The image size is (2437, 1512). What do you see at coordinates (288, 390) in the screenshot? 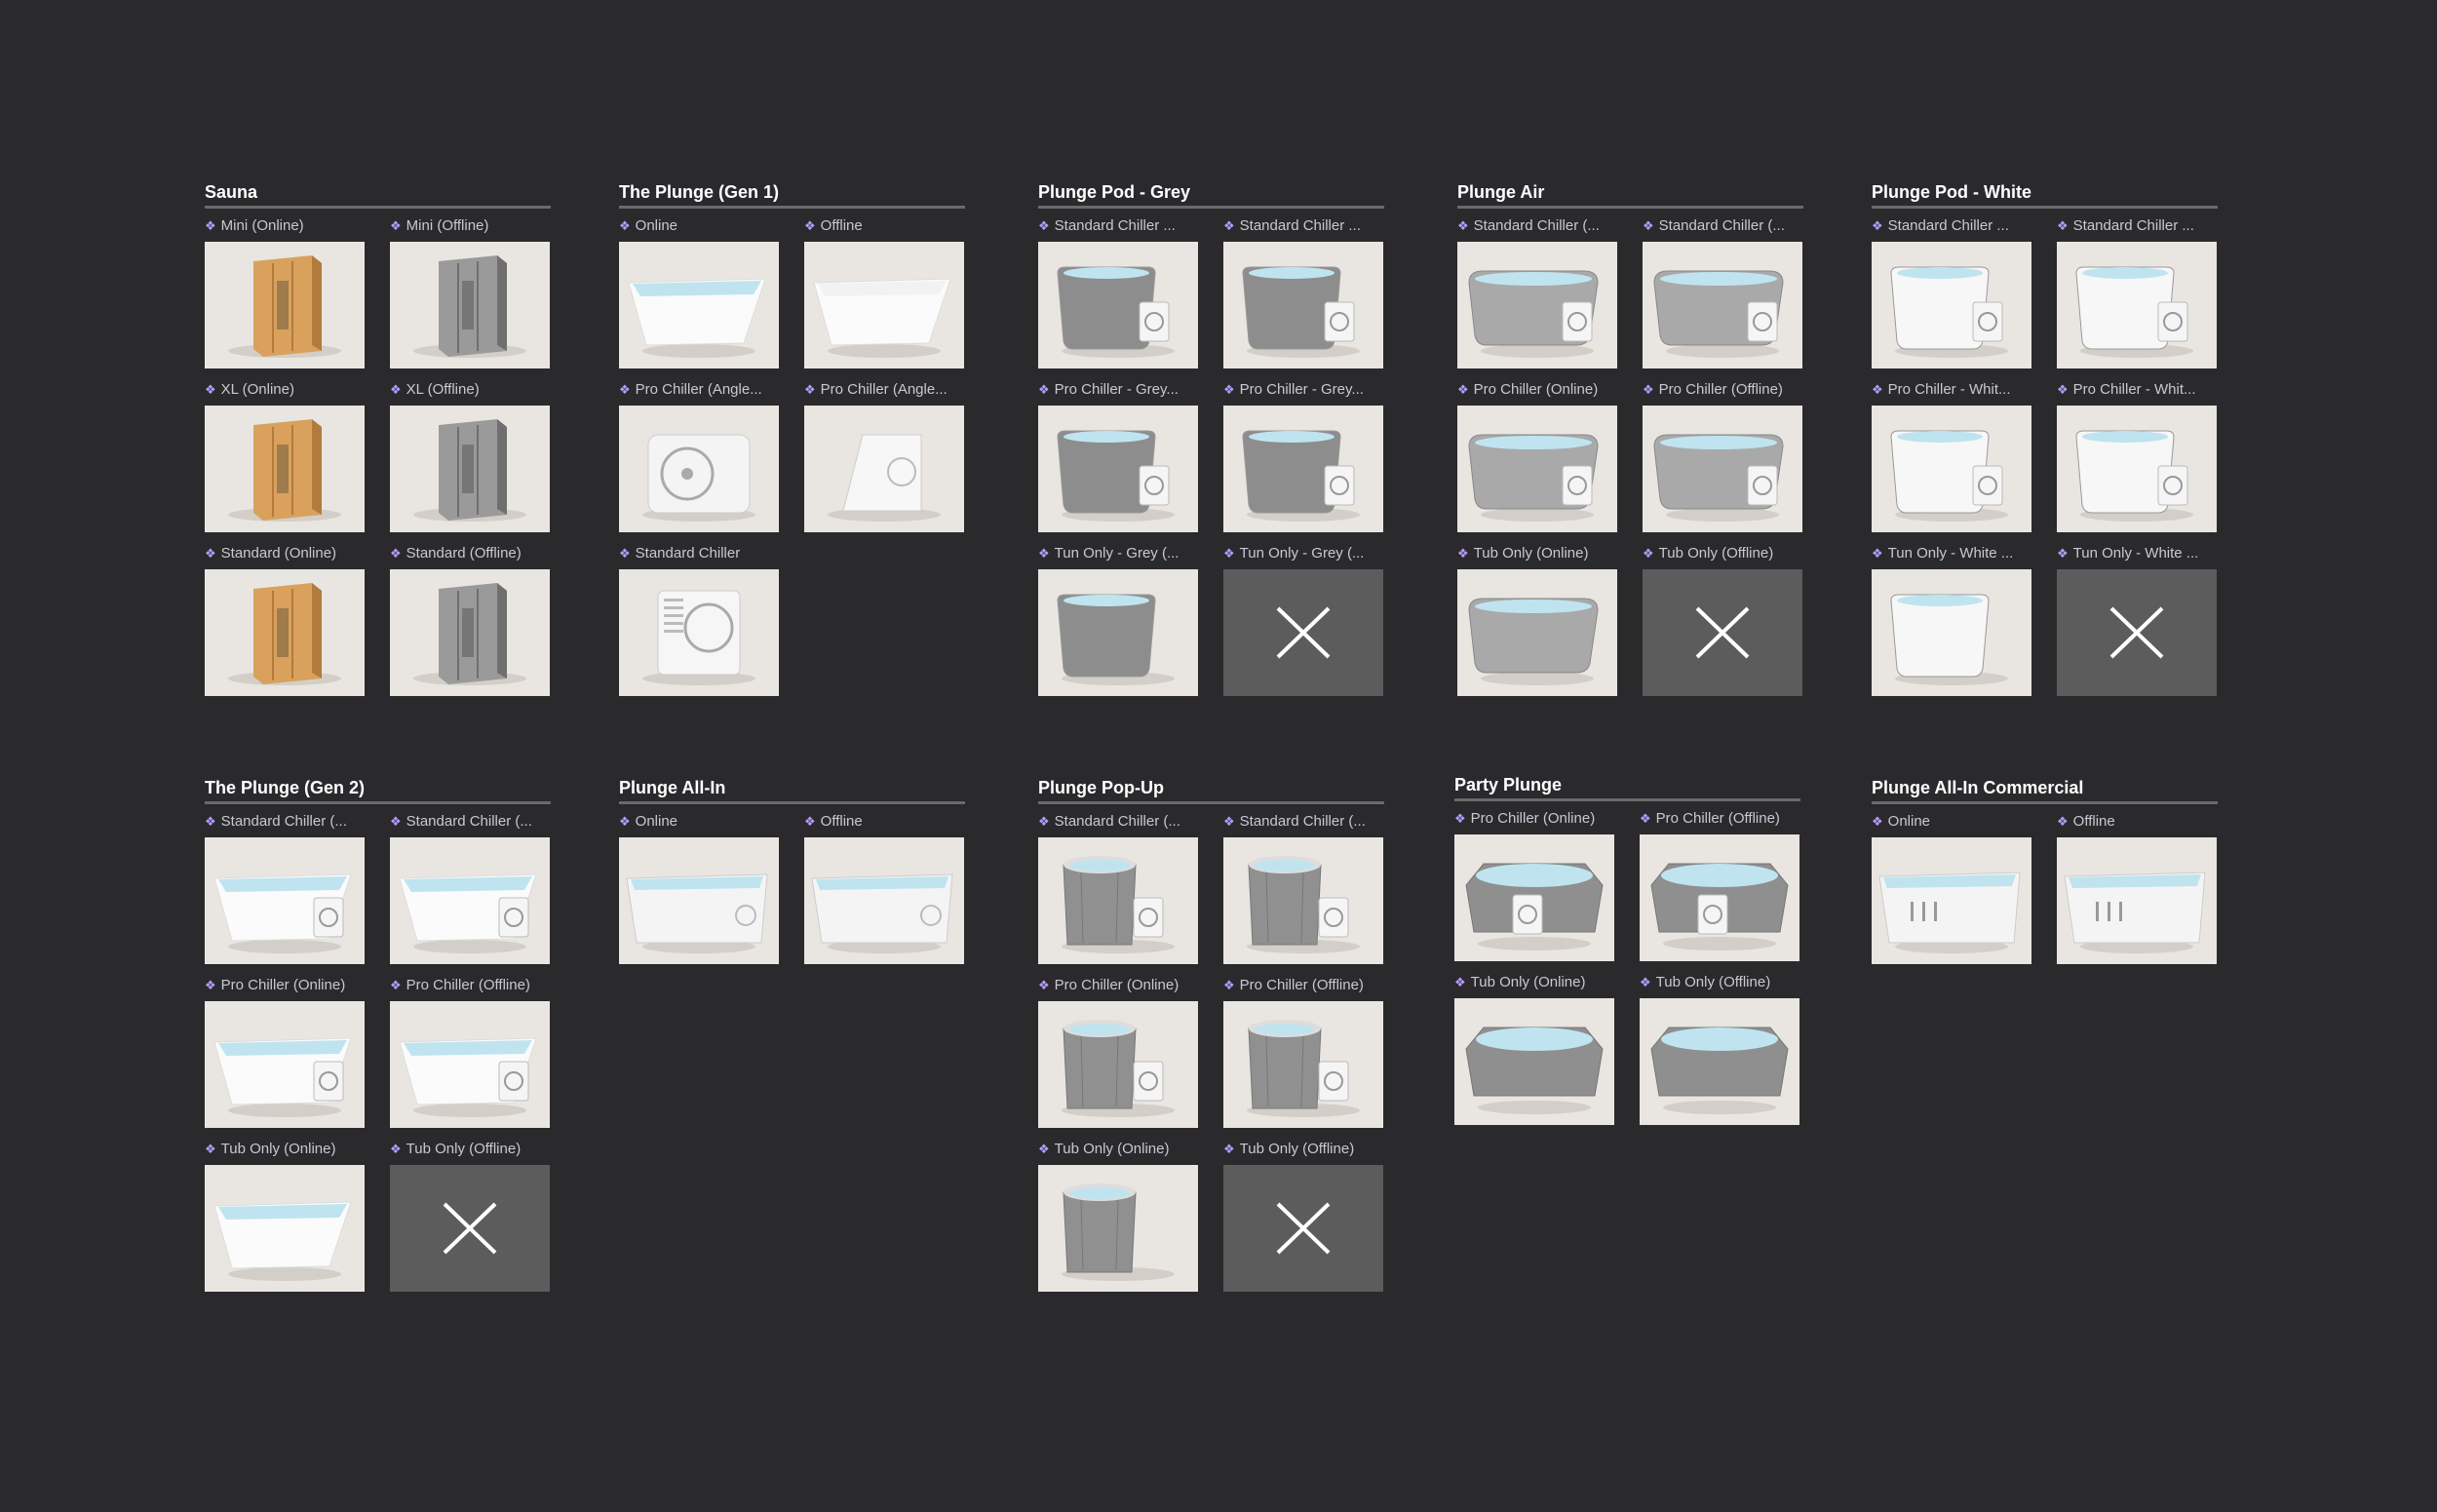
I see `variant-label: ❖ XL (Online)` at bounding box center [288, 390].